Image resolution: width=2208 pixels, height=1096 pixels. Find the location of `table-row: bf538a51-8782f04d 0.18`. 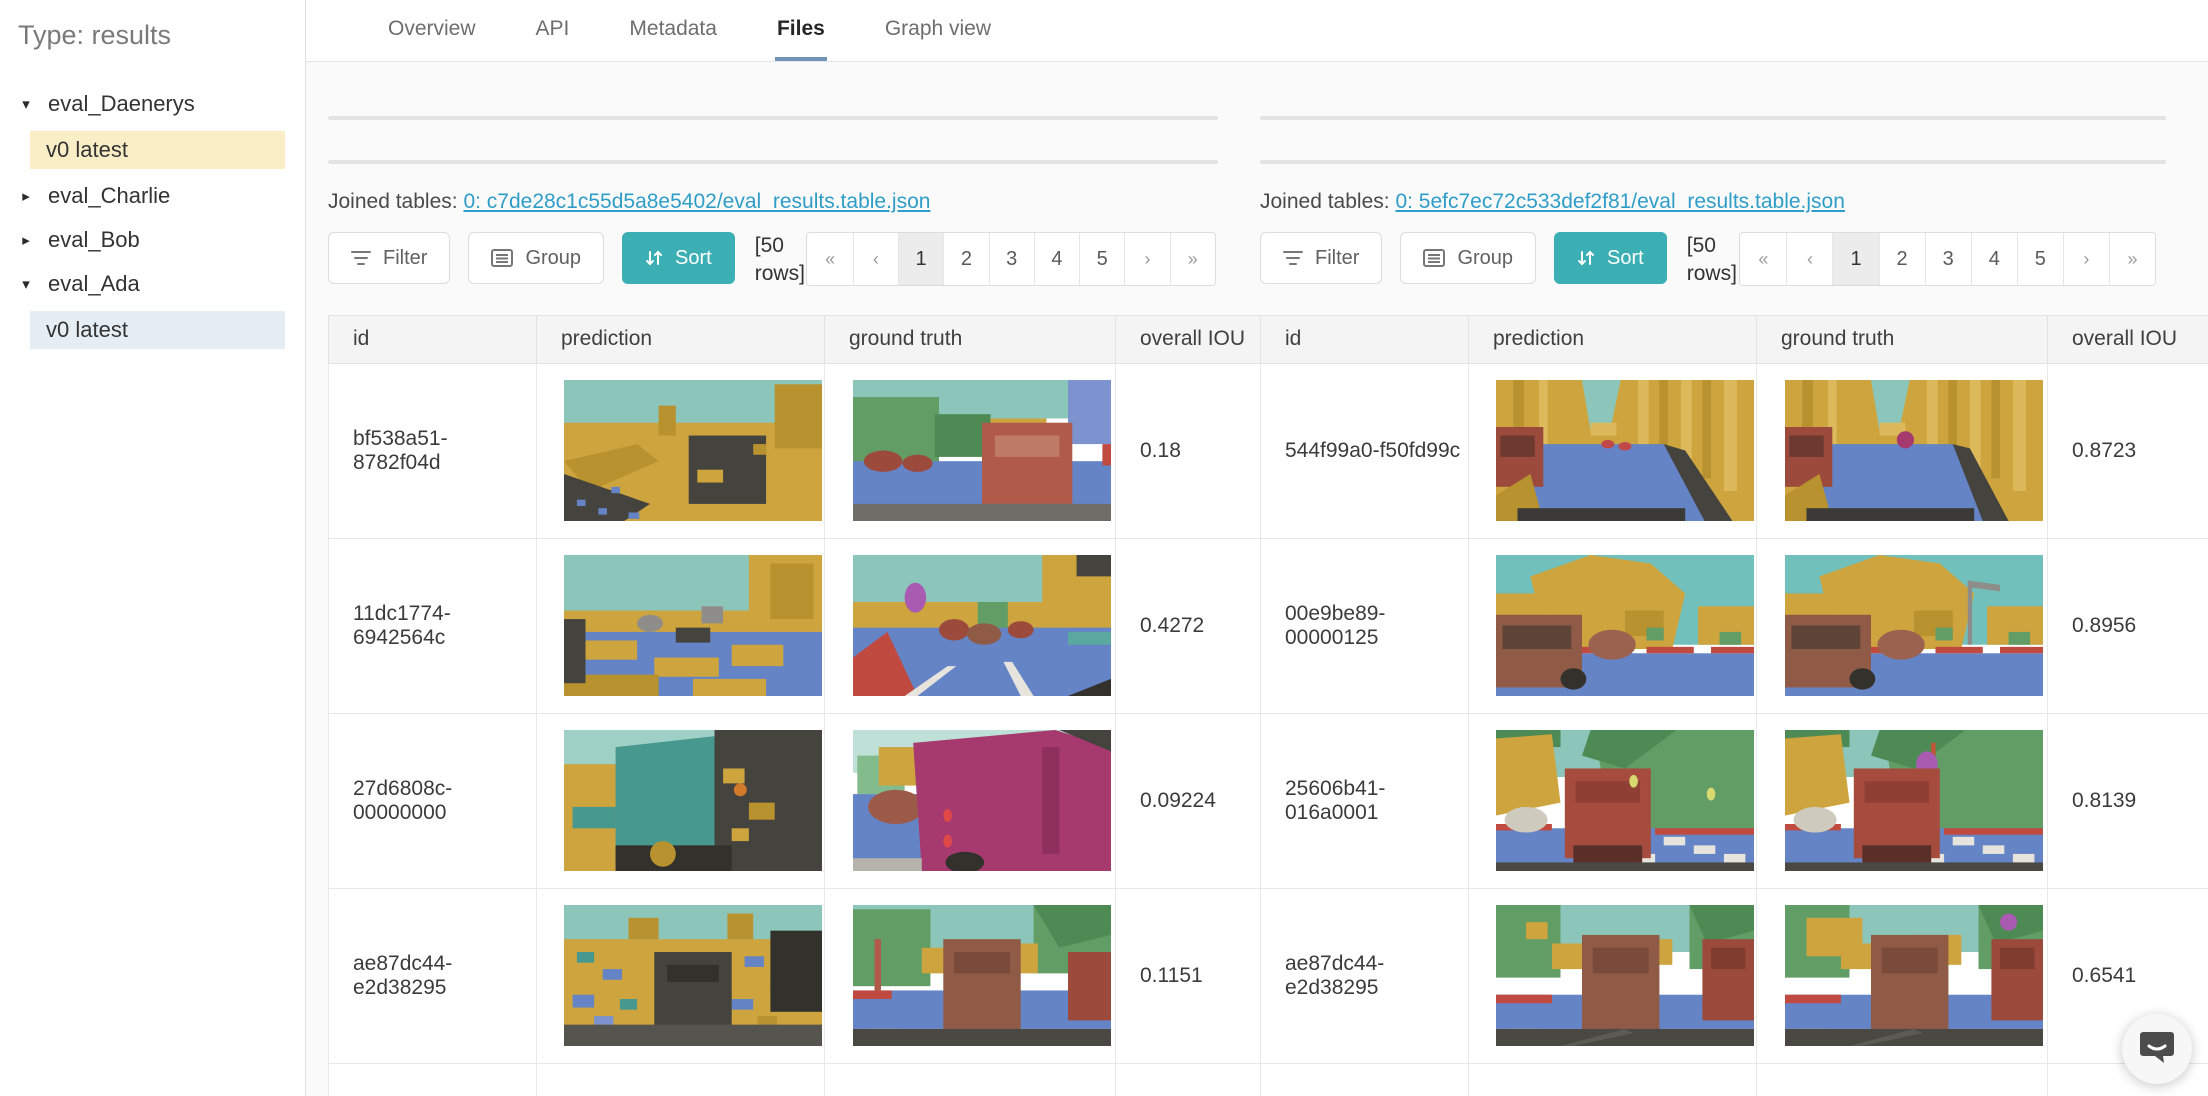

table-row: bf538a51-8782f04d 0.18 is located at coordinates (794, 450).